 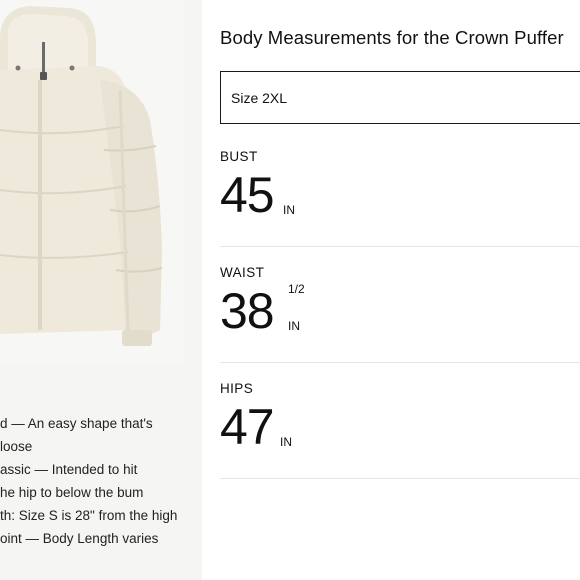 What do you see at coordinates (237, 388) in the screenshot?
I see `measurement-label: HIPS` at bounding box center [237, 388].